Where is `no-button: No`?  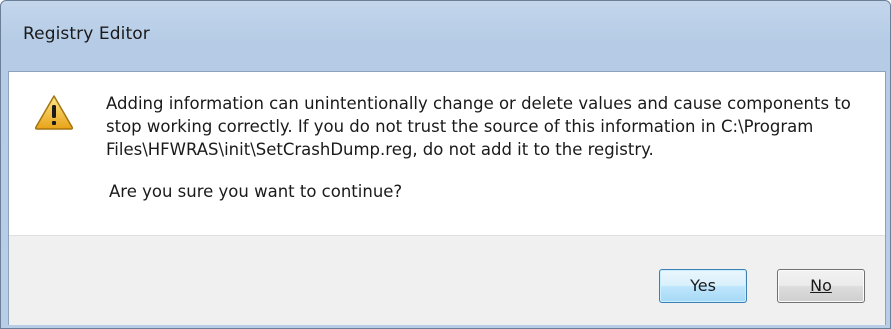
no-button: No is located at coordinates (821, 286).